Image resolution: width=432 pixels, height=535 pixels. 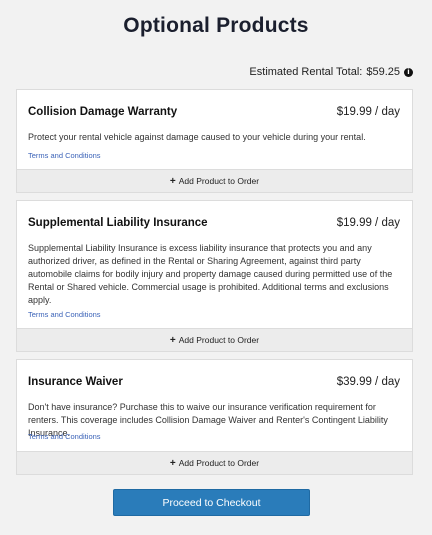 What do you see at coordinates (211, 502) in the screenshot?
I see `proceed-to-checkout-button: Proceed to Checkout` at bounding box center [211, 502].